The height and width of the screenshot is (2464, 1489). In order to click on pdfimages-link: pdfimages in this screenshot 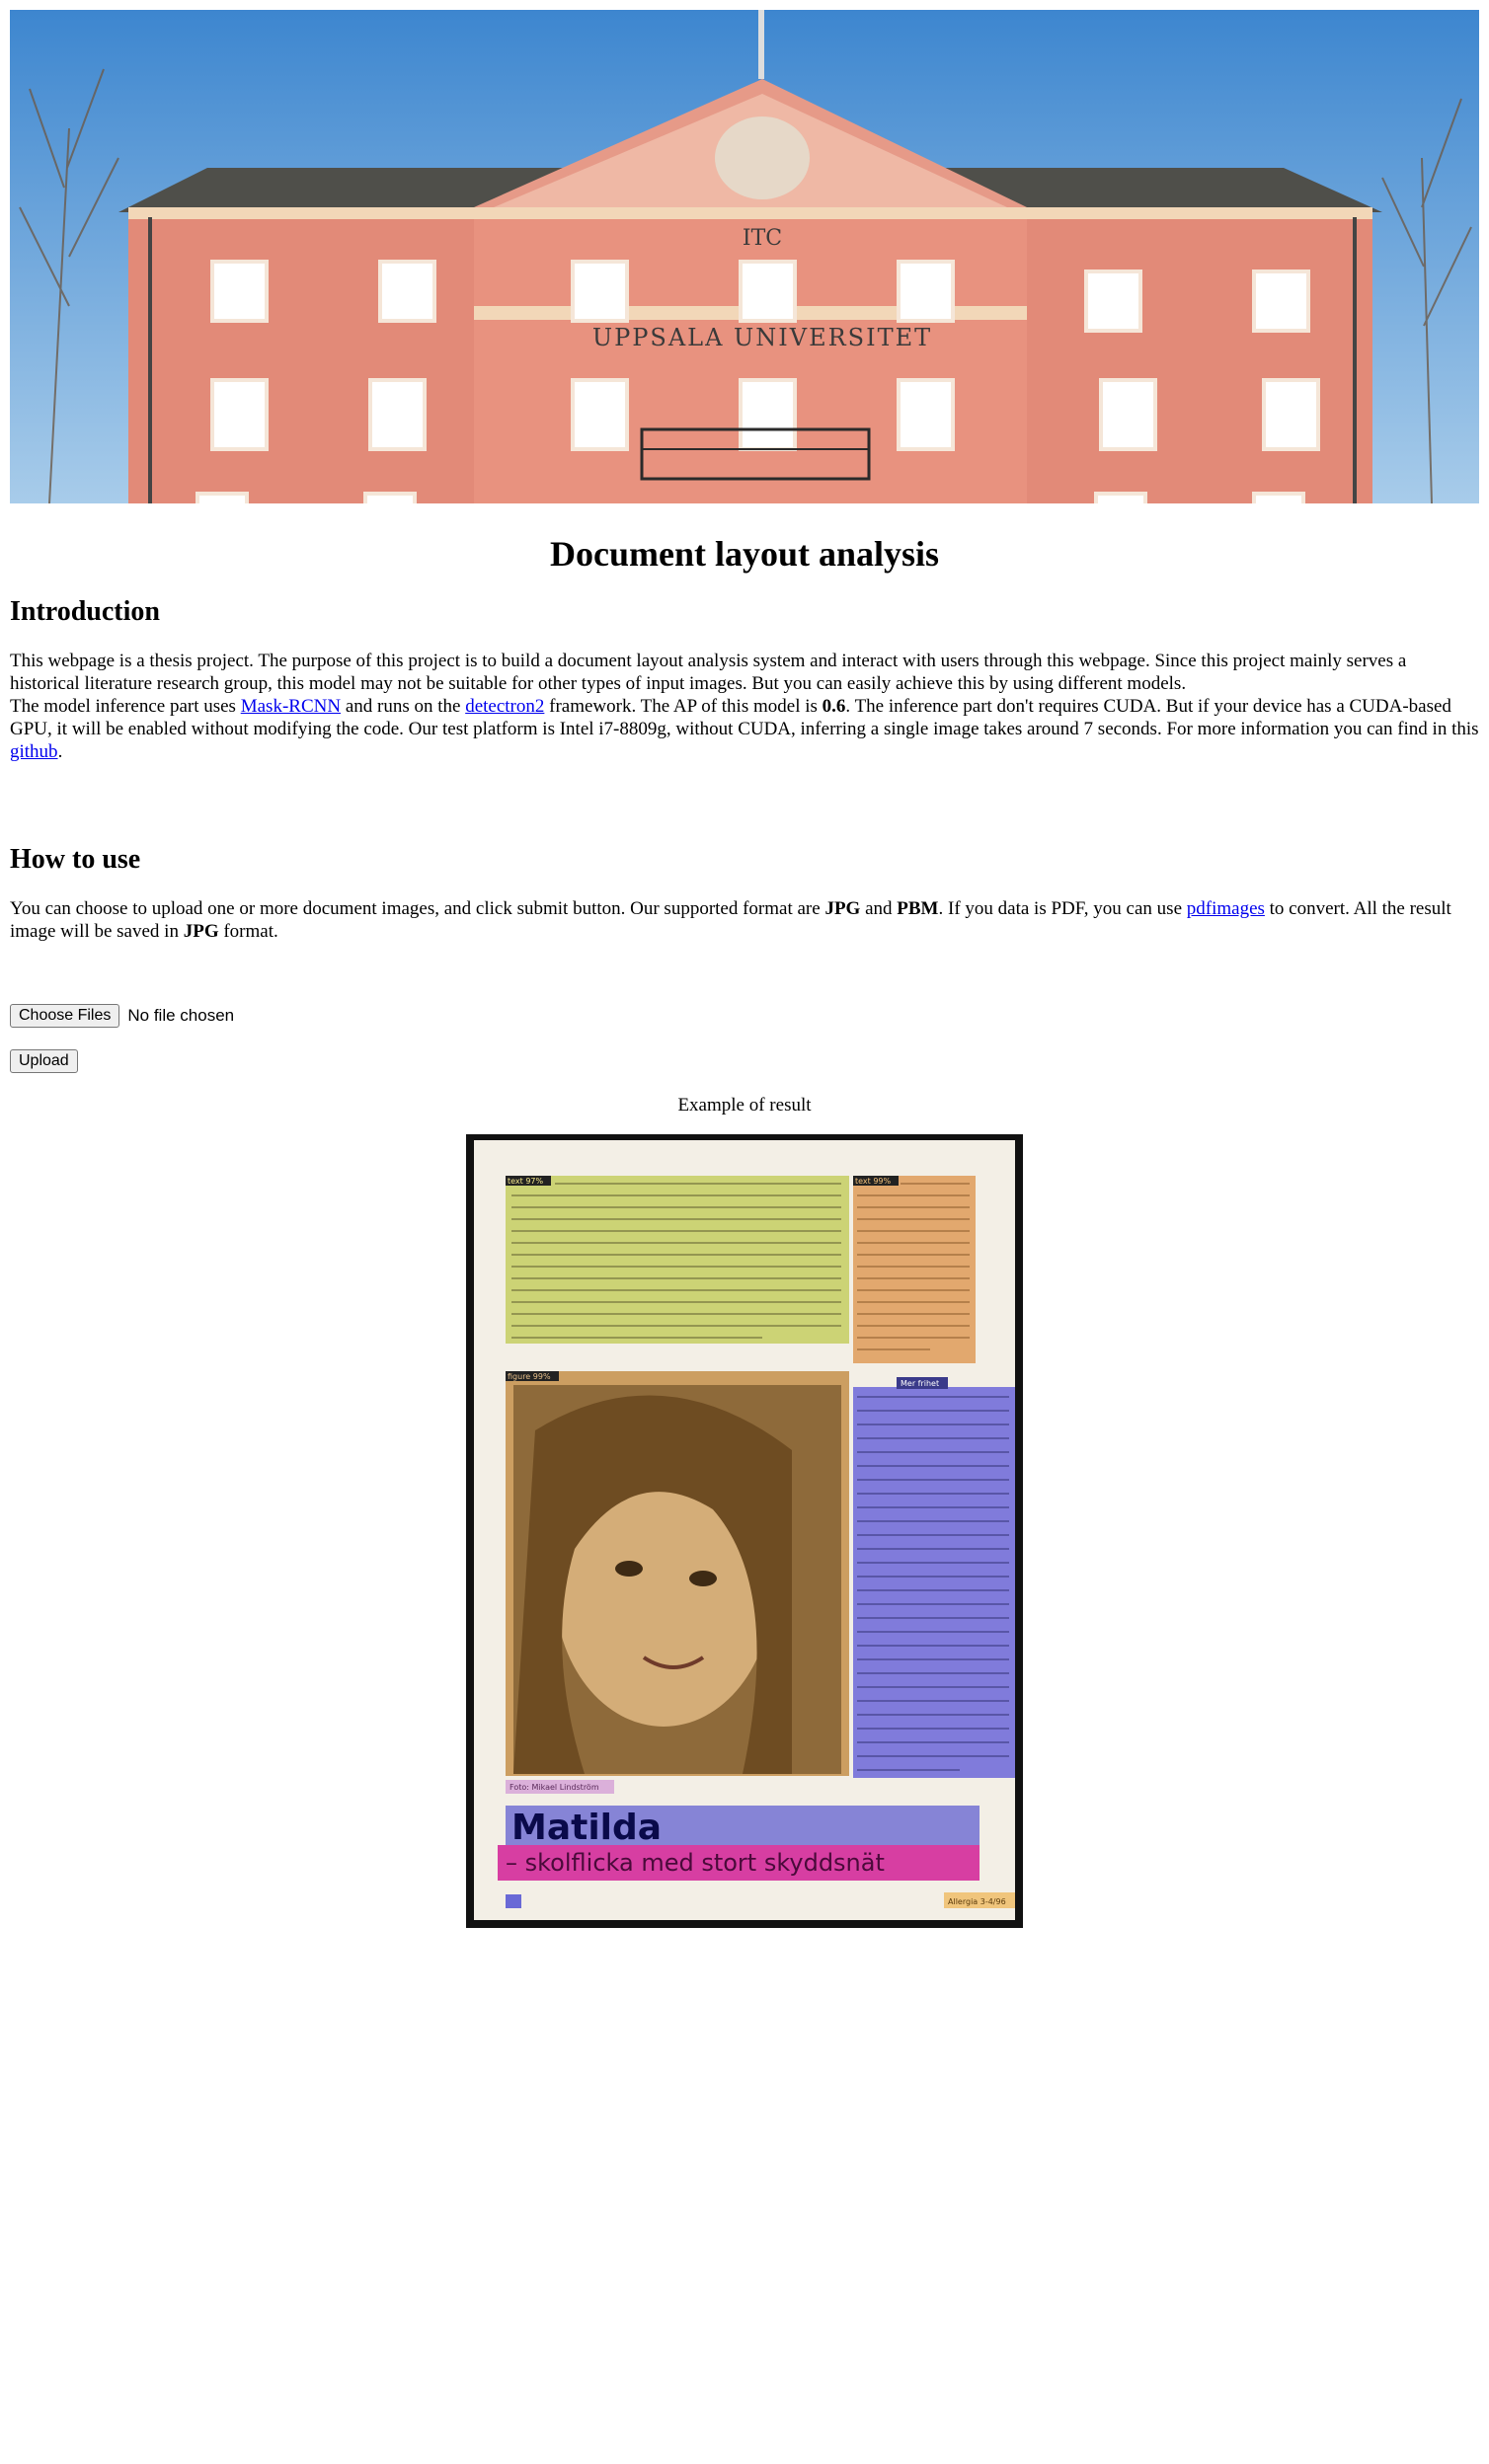, I will do `click(1226, 908)`.